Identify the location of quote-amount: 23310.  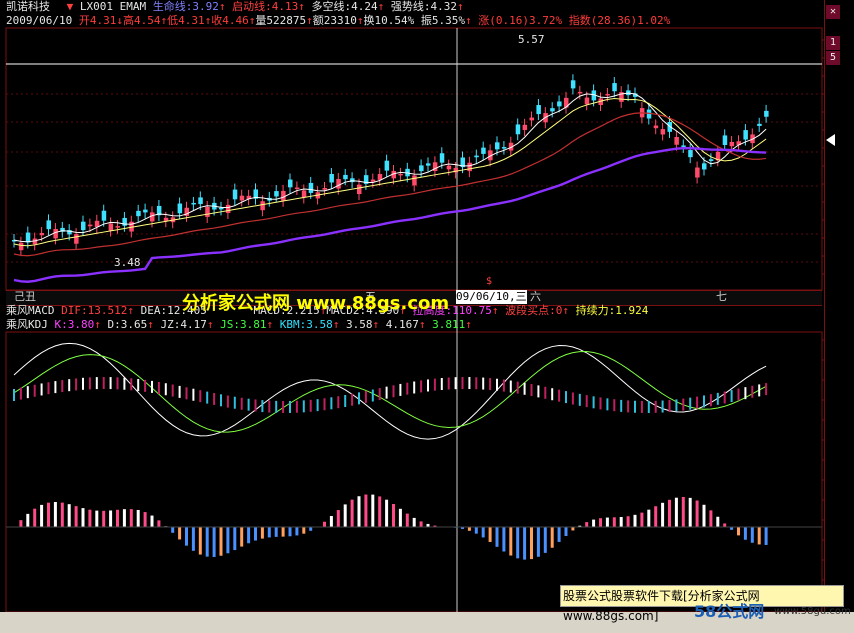
(340, 20).